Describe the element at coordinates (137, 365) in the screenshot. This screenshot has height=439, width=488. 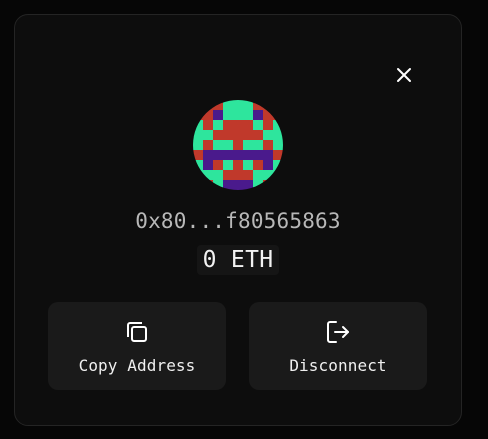
I see `copy-address-label: Copy Address` at that location.